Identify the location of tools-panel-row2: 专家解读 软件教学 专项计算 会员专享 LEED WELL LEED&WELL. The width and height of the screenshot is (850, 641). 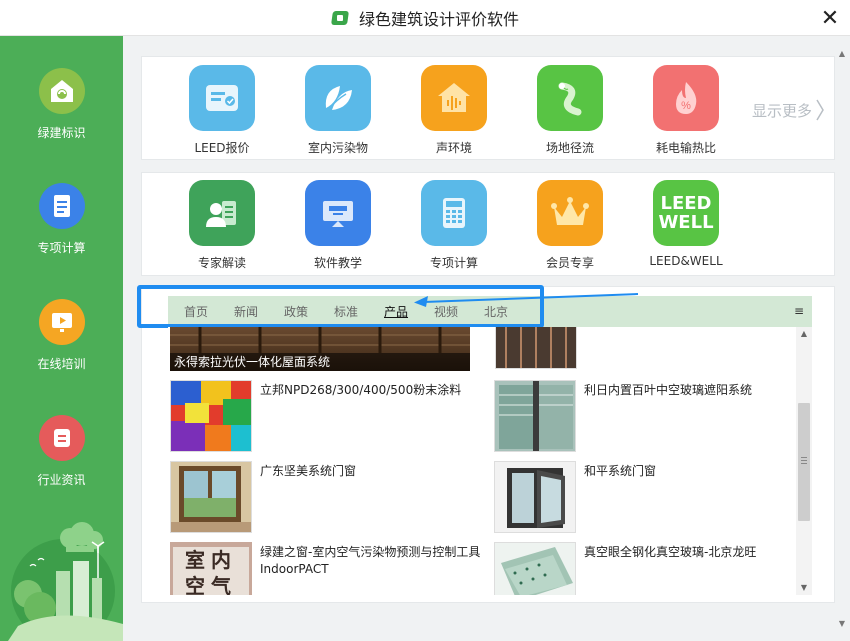
(488, 224).